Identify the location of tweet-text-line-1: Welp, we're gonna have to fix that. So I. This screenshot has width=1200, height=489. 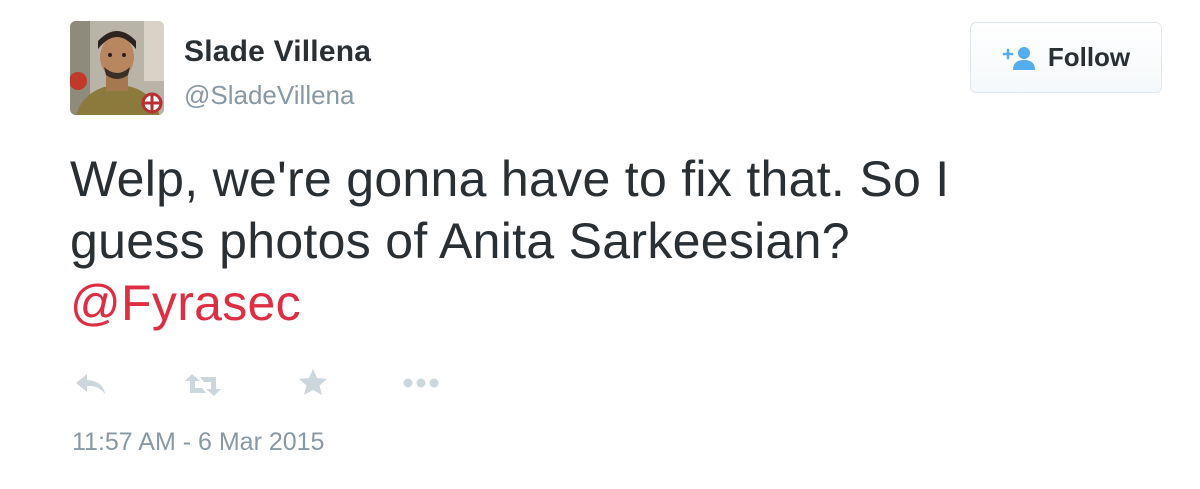
(510, 179).